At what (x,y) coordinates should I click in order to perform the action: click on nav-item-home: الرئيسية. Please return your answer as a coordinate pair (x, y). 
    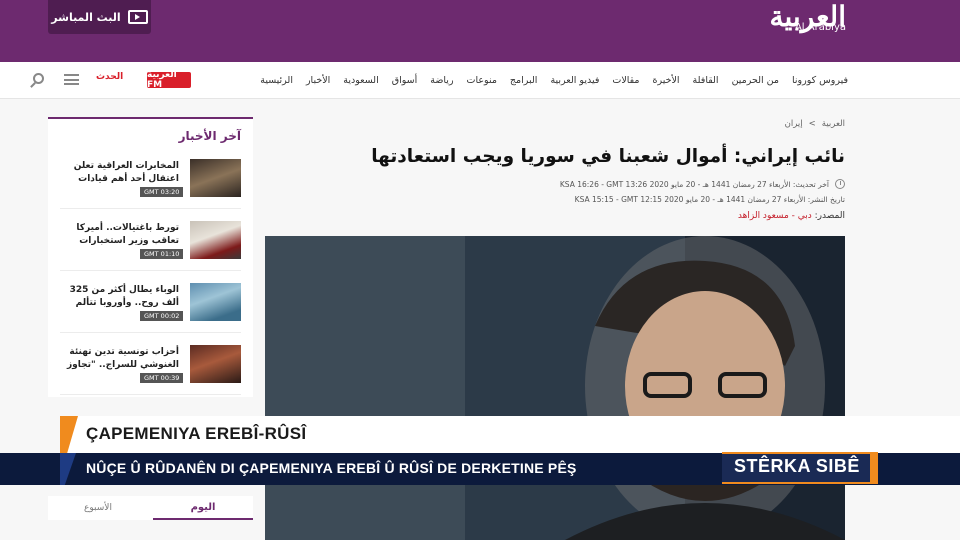
    Looking at the image, I should click on (276, 80).